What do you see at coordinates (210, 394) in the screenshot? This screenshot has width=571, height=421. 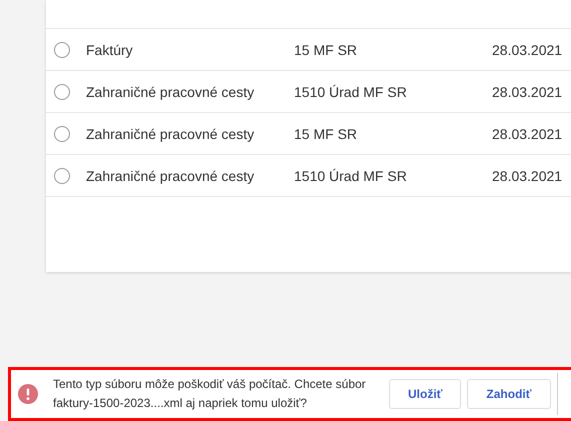 I see `warning-message: Tento typ súboru môže poškodiť váš počítač. Chcete súbor faktury-1500-2023....xml aj napriek tomu uložiť?` at bounding box center [210, 394].